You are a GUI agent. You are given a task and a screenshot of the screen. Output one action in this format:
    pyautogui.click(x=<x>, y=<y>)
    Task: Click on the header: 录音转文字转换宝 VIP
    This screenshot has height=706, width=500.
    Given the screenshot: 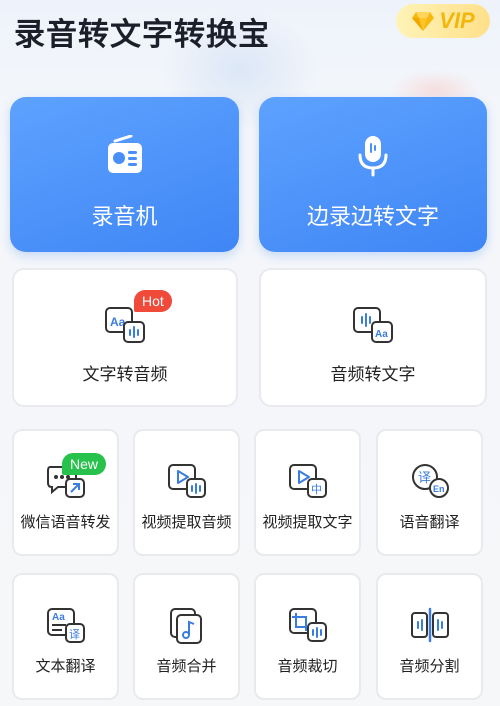 What is the action you would take?
    pyautogui.click(x=250, y=35)
    